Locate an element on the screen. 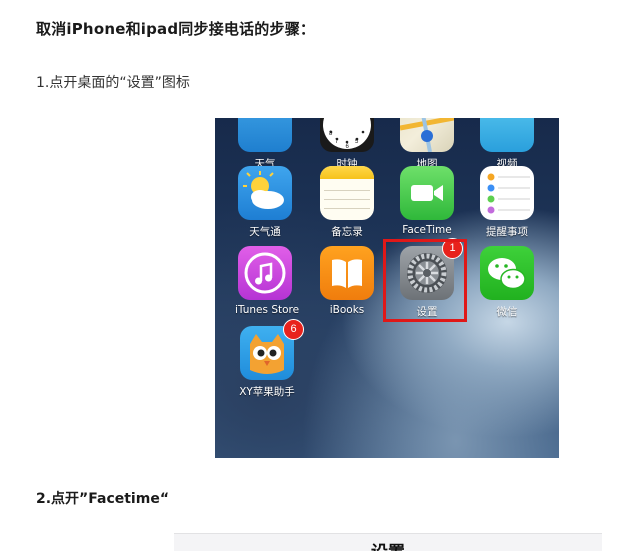 The height and width of the screenshot is (551, 637). app-label: iBooks is located at coordinates (347, 310).